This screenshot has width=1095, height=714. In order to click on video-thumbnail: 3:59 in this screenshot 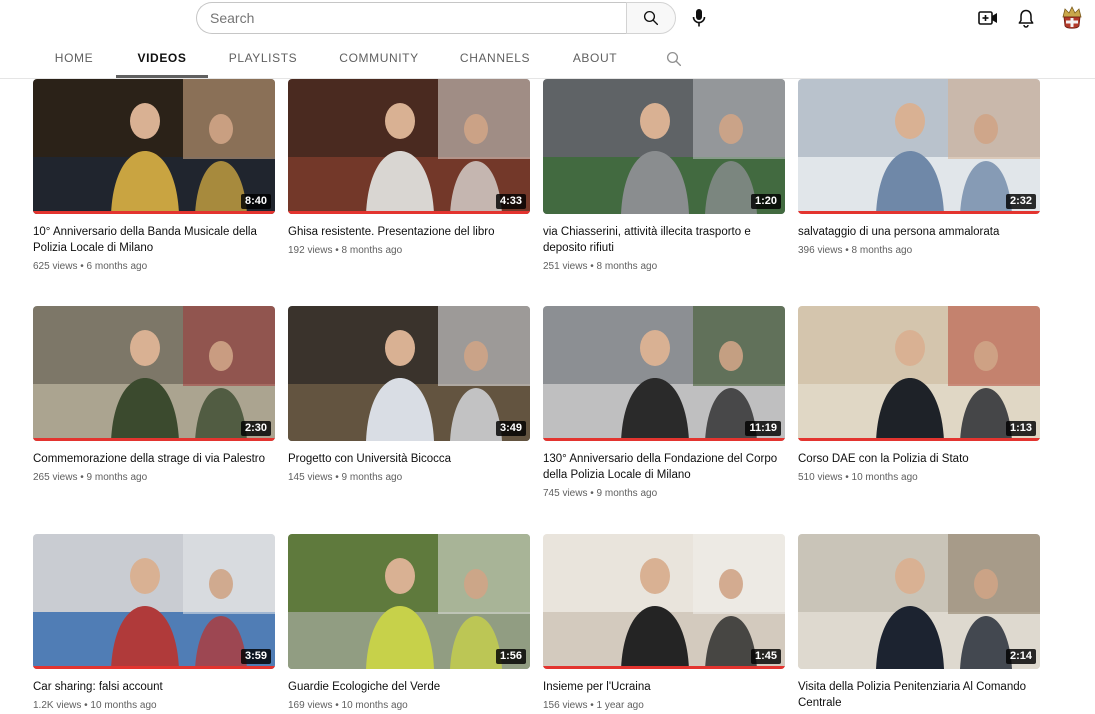, I will do `click(154, 601)`.